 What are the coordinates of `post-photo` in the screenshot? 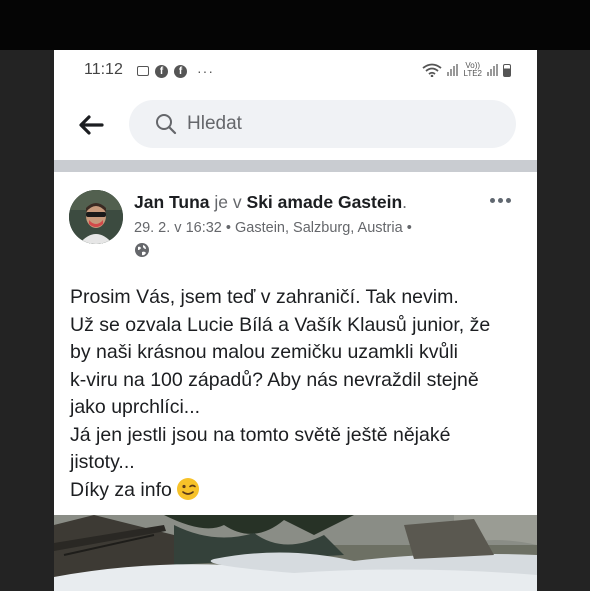 It's located at (295, 553).